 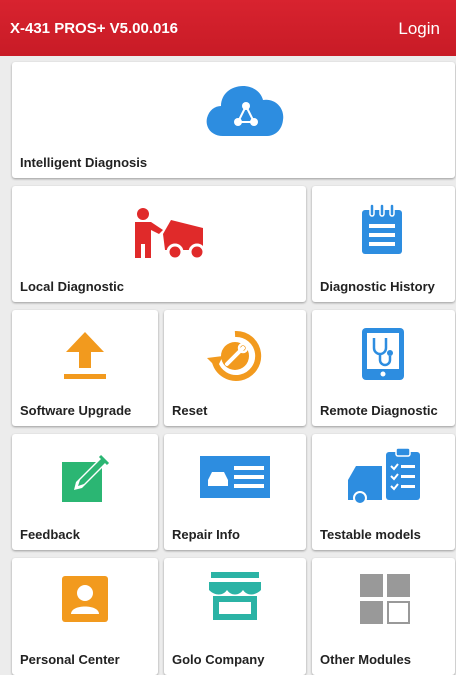 I want to click on tile-diagnostic-history: Diagnostic History, so click(x=383, y=244).